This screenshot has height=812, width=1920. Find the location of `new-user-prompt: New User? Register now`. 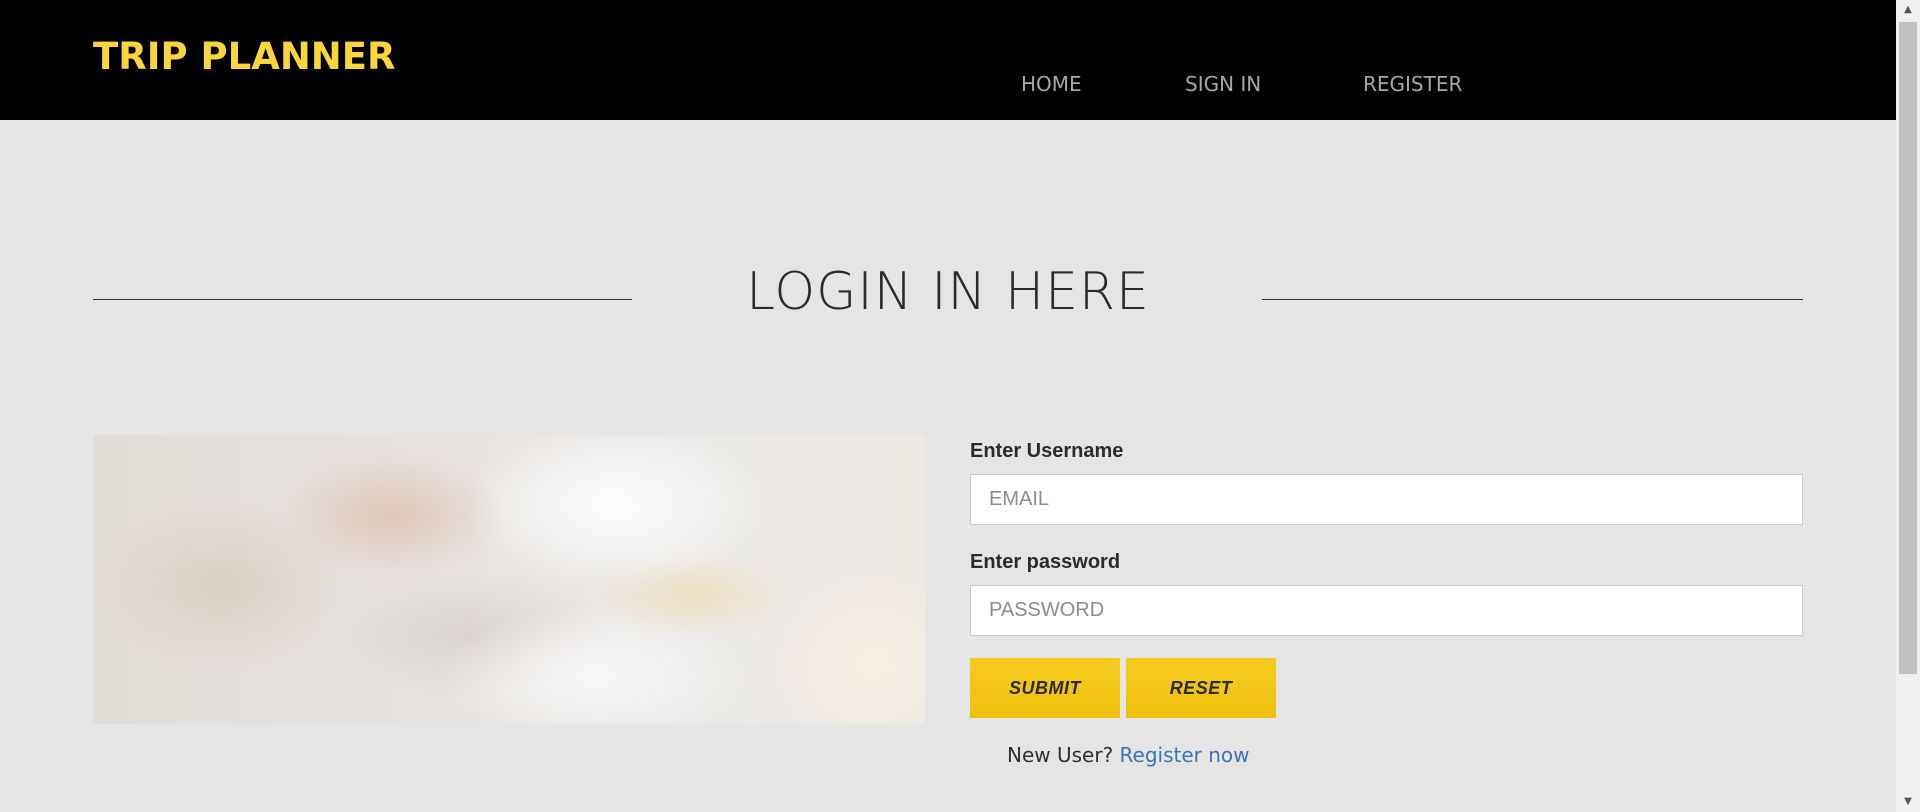

new-user-prompt: New User? Register now is located at coordinates (1128, 755).